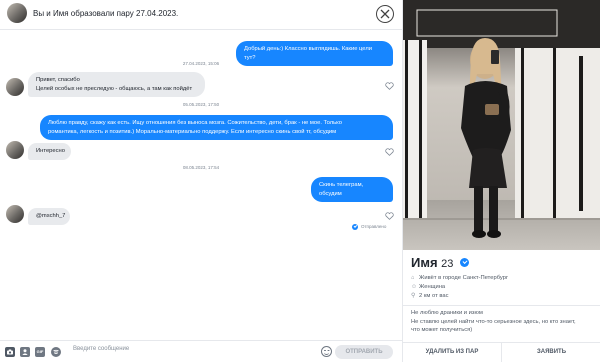 This screenshot has width=600, height=362. What do you see at coordinates (447, 264) in the screenshot?
I see `profile-age: 23` at bounding box center [447, 264].